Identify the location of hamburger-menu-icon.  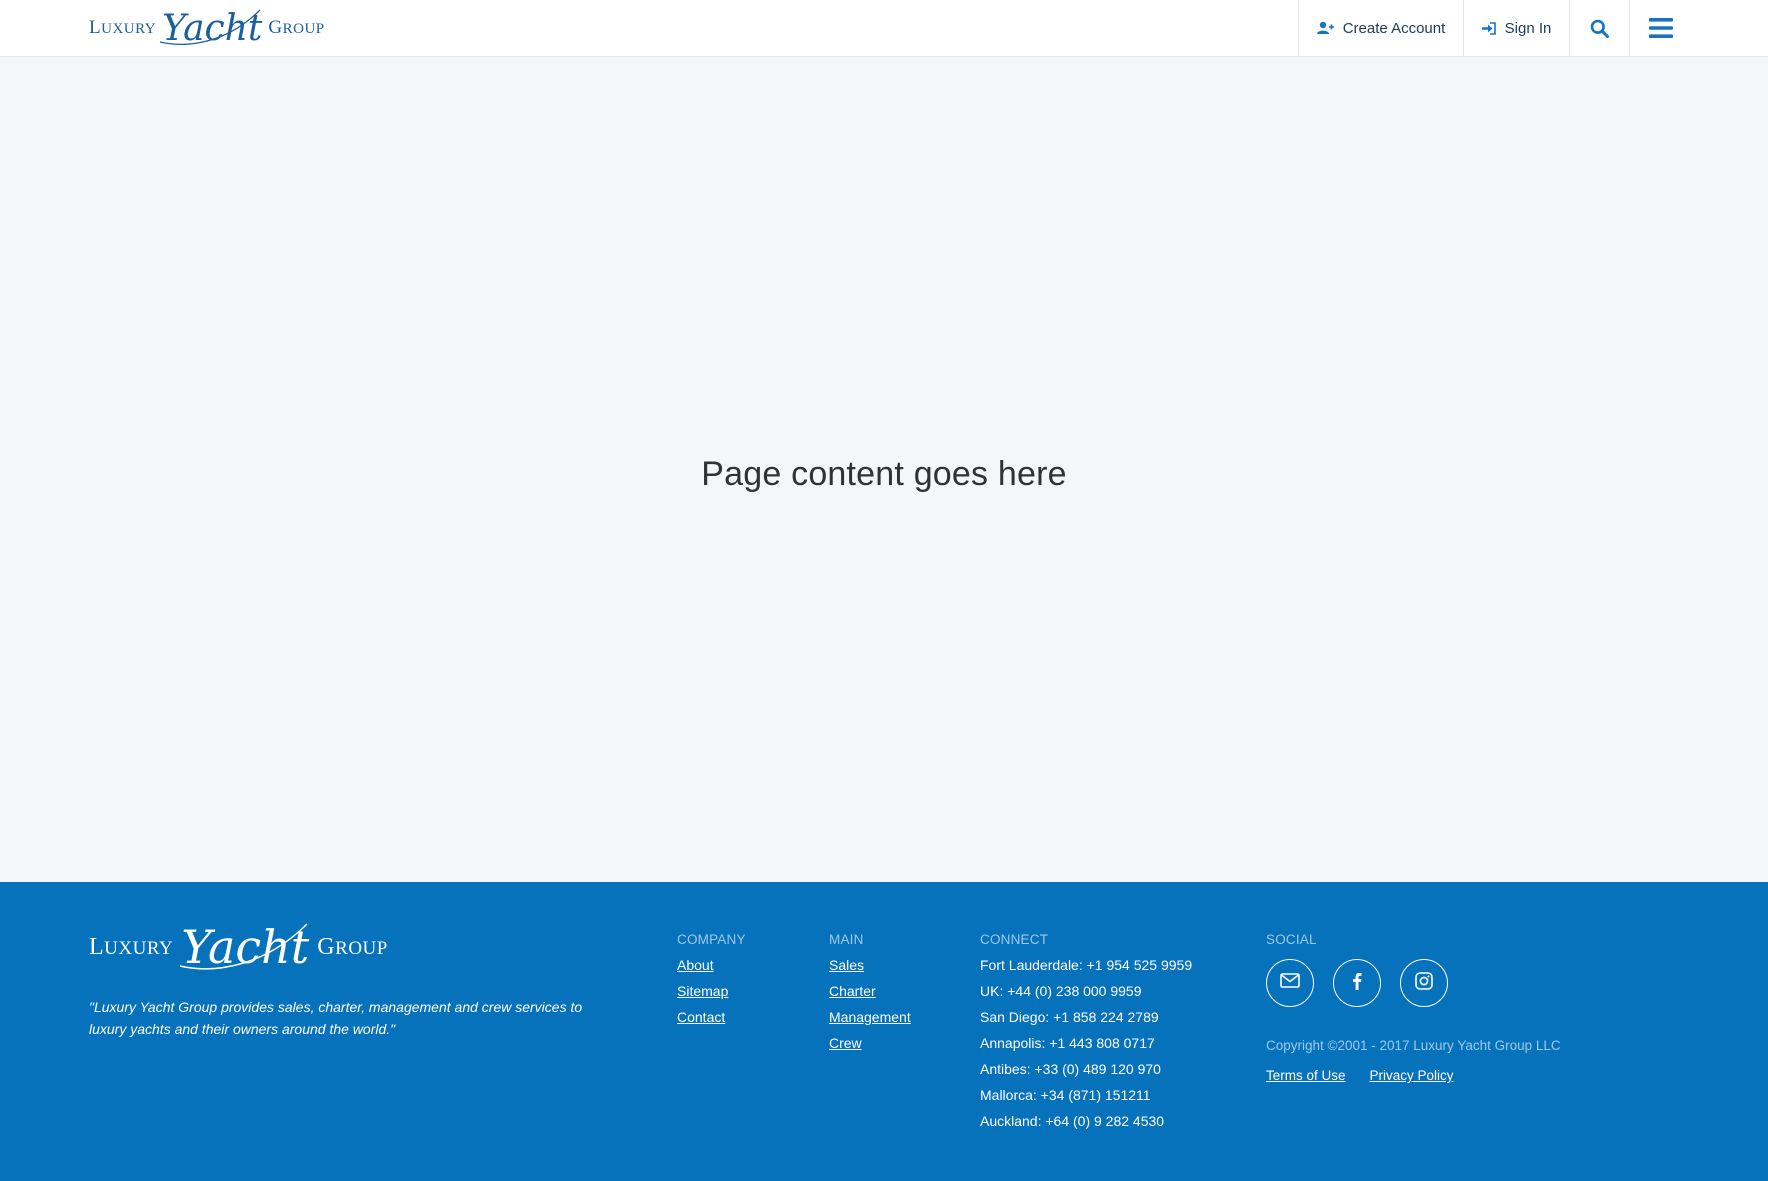
(1660, 28).